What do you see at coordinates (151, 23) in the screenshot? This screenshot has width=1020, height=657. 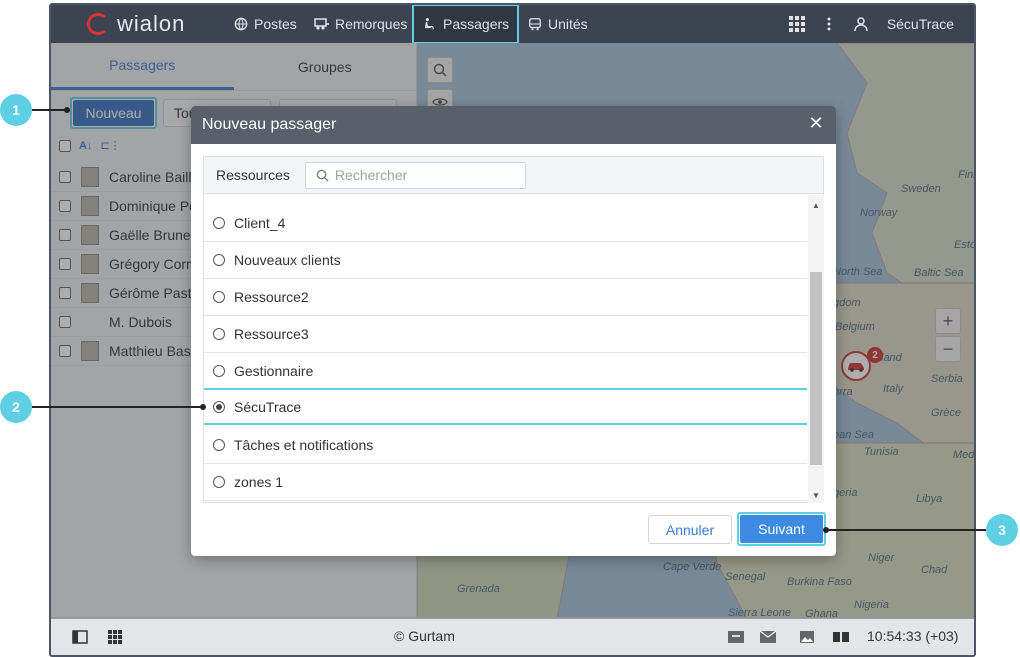 I see `logo-text: wialon` at bounding box center [151, 23].